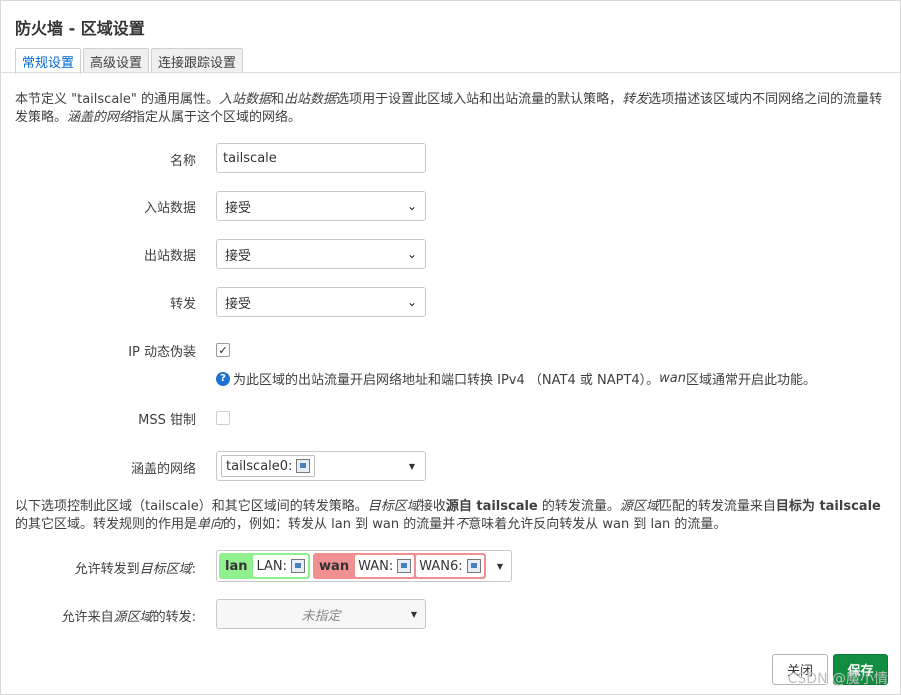 Image resolution: width=901 pixels, height=695 pixels. Describe the element at coordinates (281, 566) in the screenshot. I see `zone-network-lan: LAN:` at that location.